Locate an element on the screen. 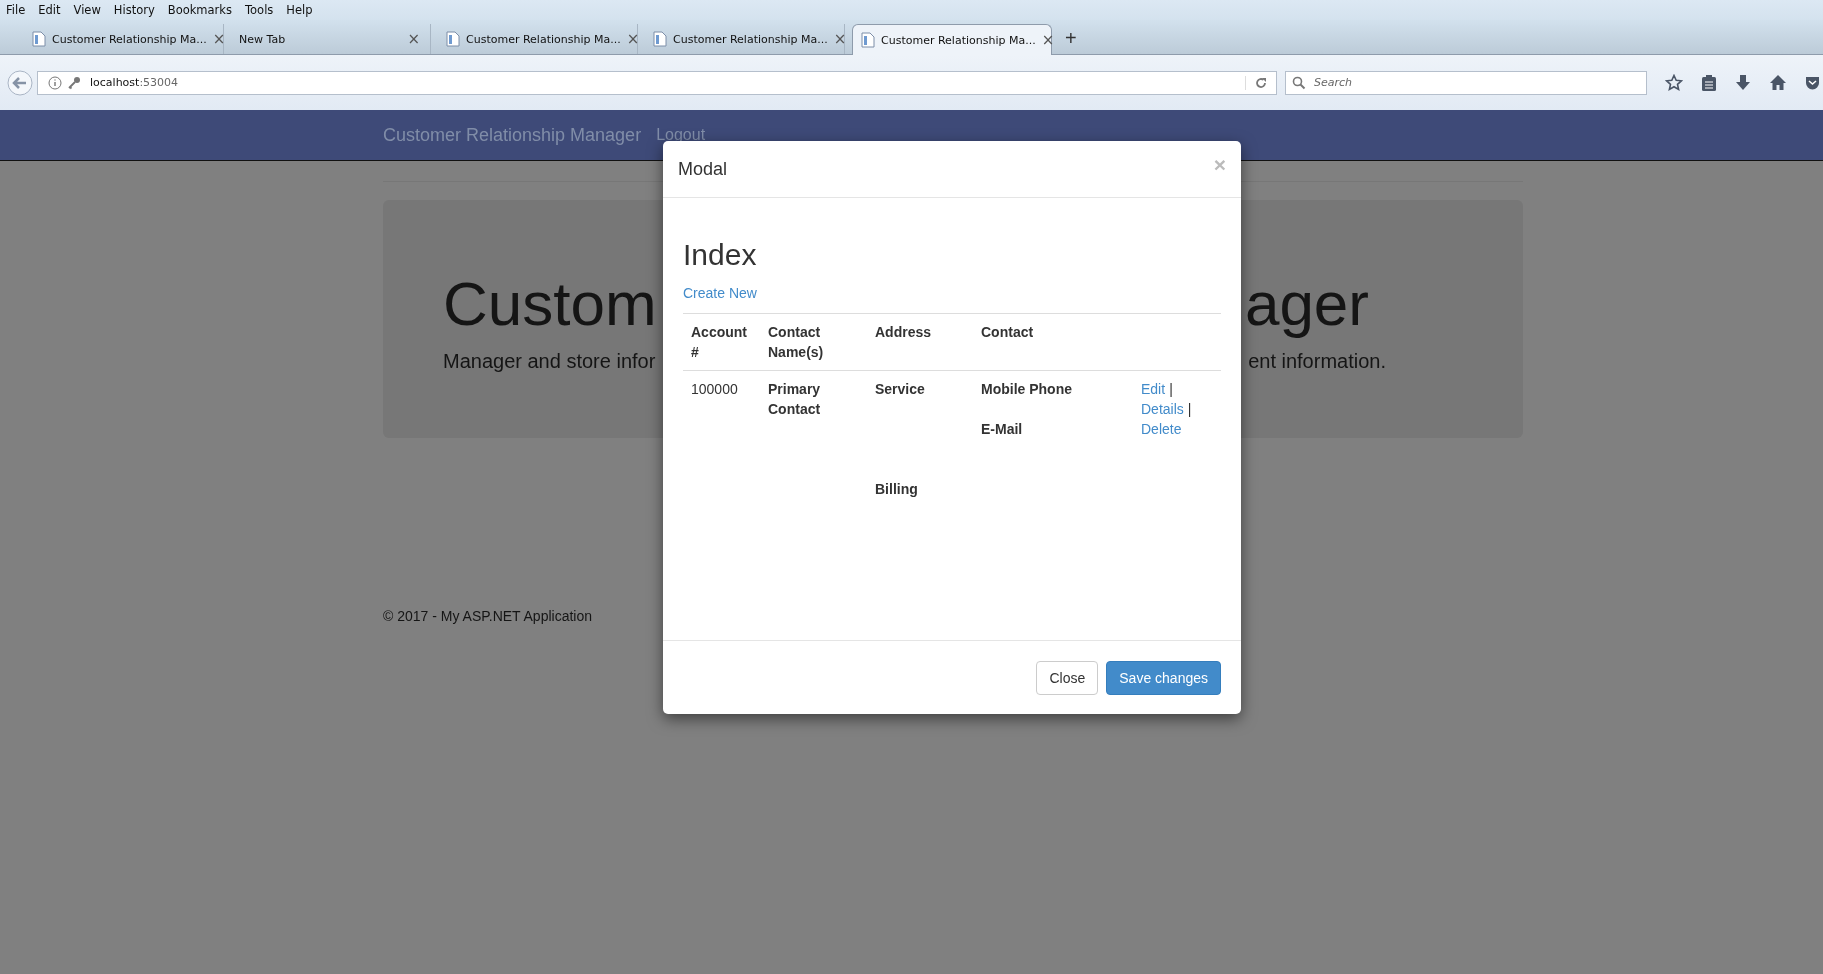 The height and width of the screenshot is (974, 1823). table-cell-text: Service is located at coordinates (900, 389).